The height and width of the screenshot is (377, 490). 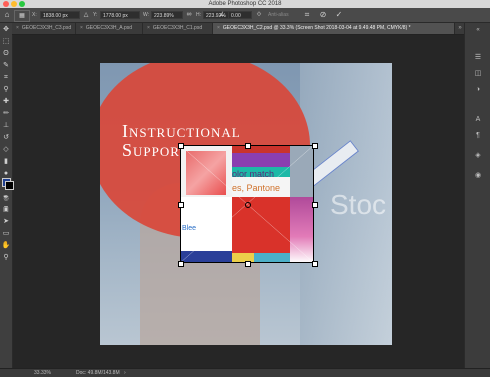 What do you see at coordinates (478, 176) in the screenshot?
I see `channels-panel-icon: ◉` at bounding box center [478, 176].